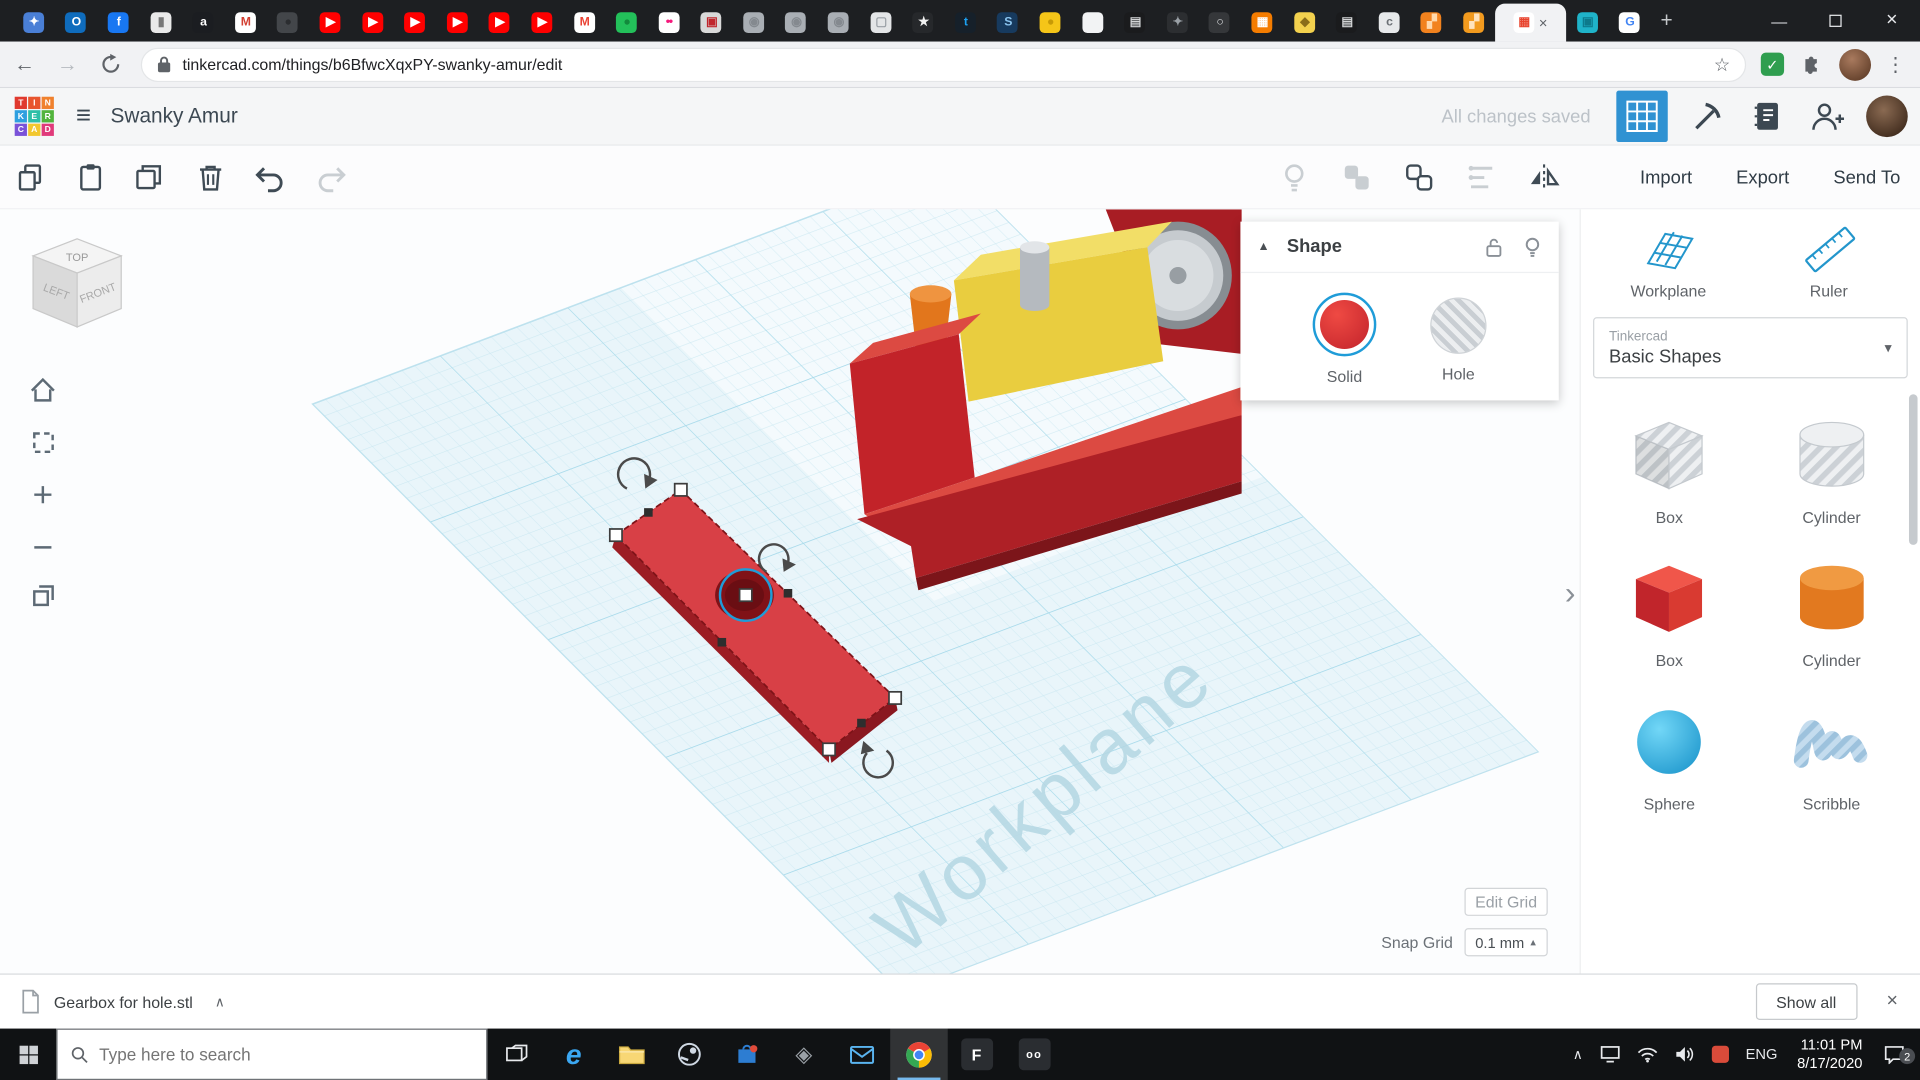 Image resolution: width=1920 pixels, height=1080 pixels. I want to click on view-cube: TOP LEFT FRONT, so click(77, 283).